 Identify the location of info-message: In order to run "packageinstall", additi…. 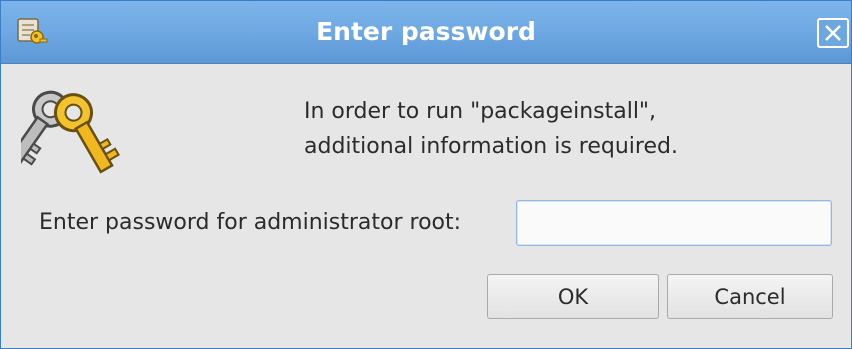
(491, 129).